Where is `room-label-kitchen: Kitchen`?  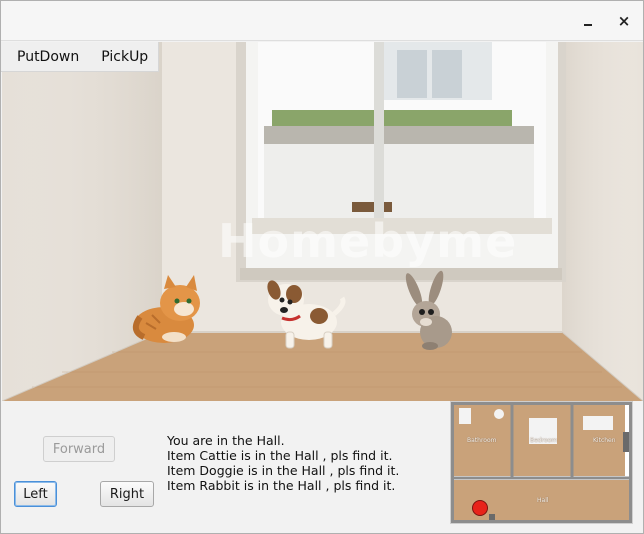
room-label-kitchen: Kitchen is located at coordinates (604, 440).